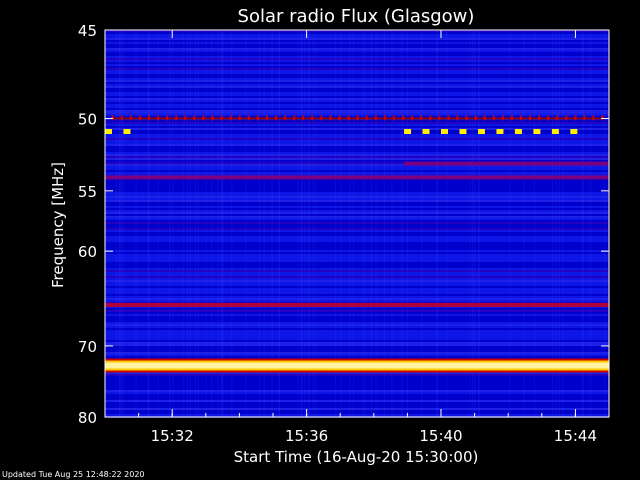 This screenshot has width=640, height=480. Describe the element at coordinates (306, 436) in the screenshot. I see `x-tick-label: 15:36` at that location.